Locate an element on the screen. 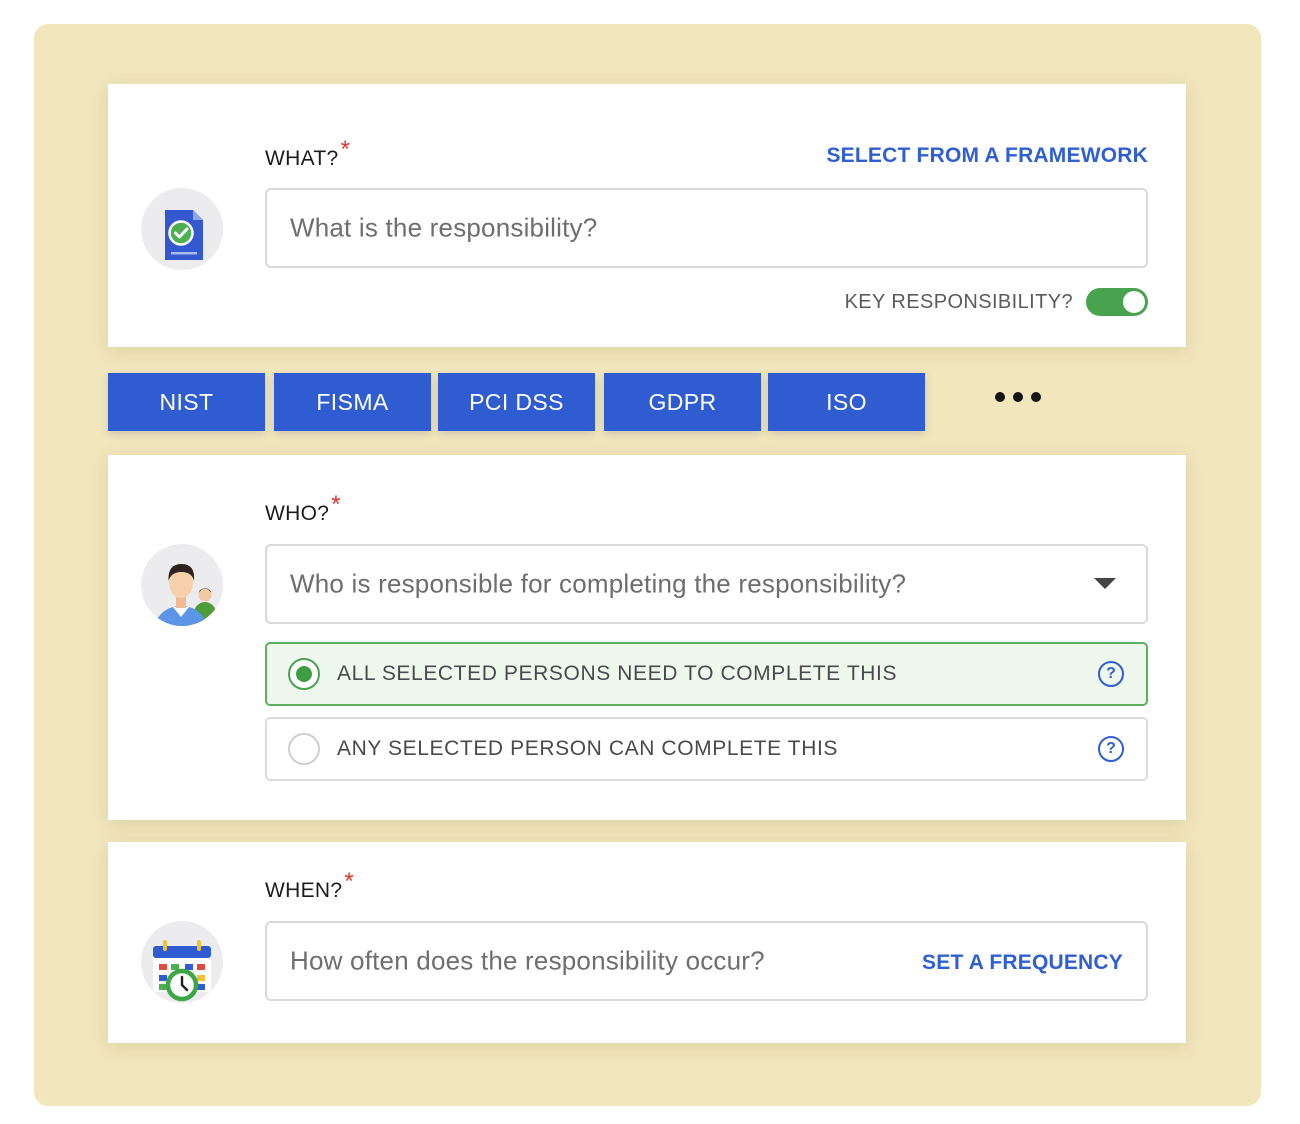 The image size is (1300, 1124). key-responsibility-row: KEY RESPONSIBILITY? is located at coordinates (996, 302).